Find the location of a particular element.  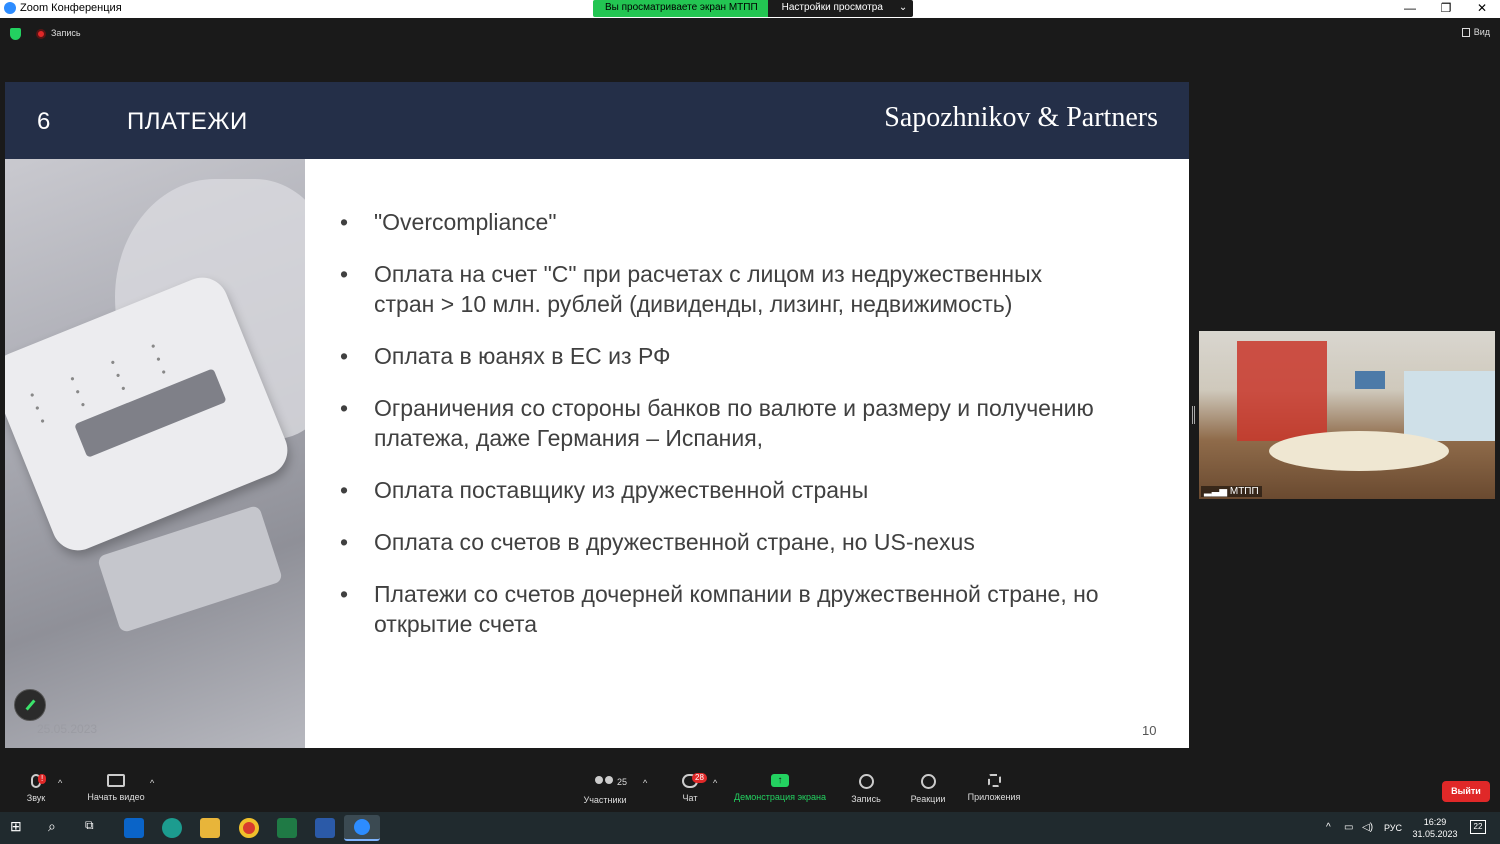

participants-options-caret: ^ is located at coordinates (645, 783).